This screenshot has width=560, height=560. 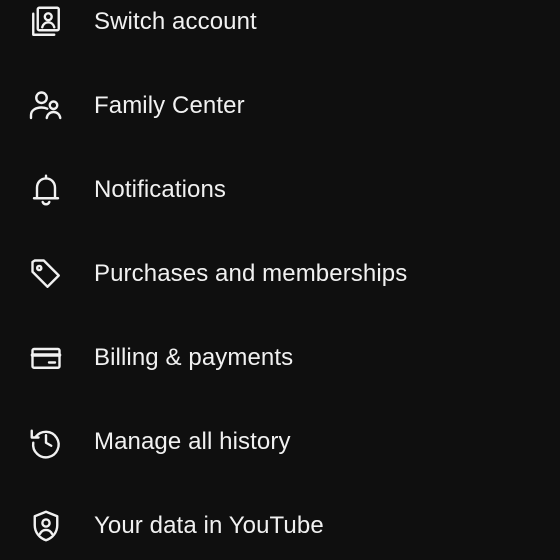 What do you see at coordinates (46, 106) in the screenshot?
I see `family-center-icon` at bounding box center [46, 106].